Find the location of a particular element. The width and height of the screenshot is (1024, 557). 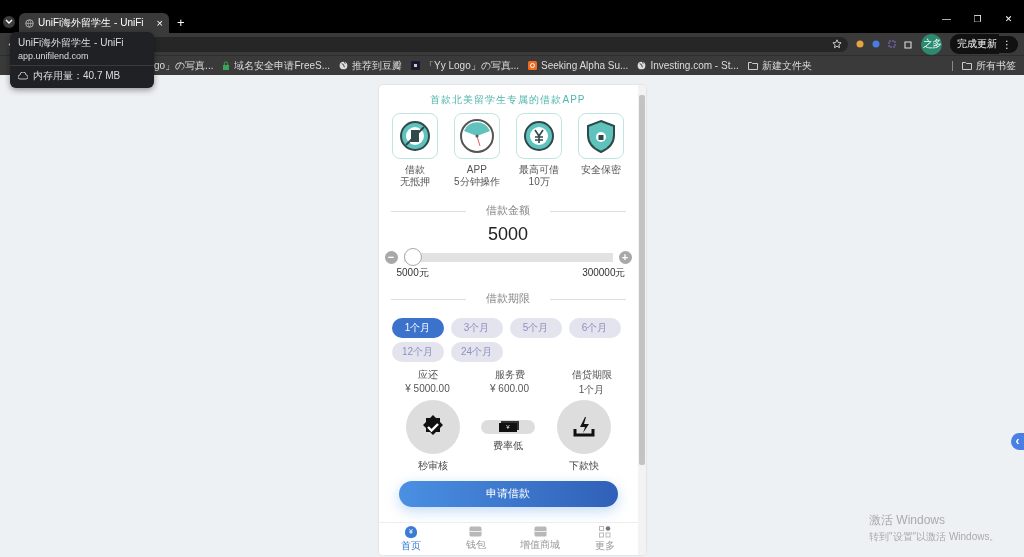

summary-value: ¥ 5000.00 is located at coordinates (427, 388).